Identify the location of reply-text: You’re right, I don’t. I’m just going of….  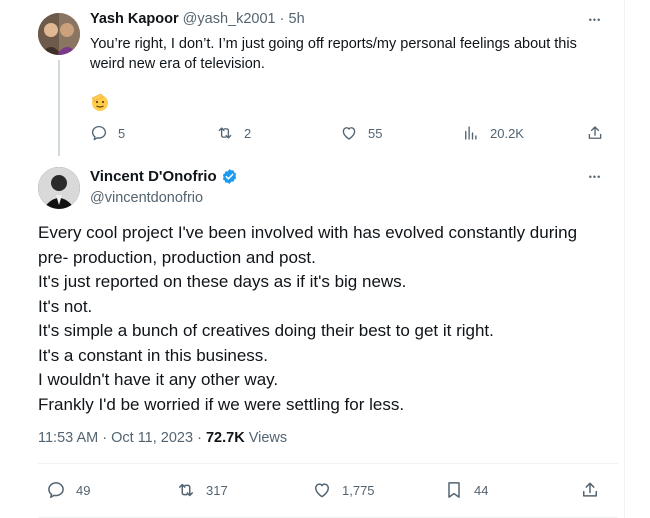
(333, 54).